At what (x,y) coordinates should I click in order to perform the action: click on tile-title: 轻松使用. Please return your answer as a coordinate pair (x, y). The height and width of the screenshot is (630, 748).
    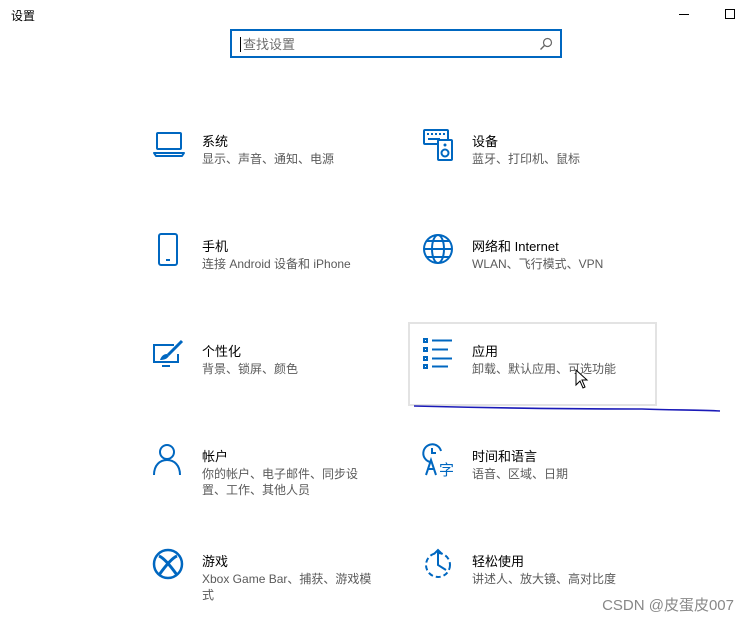
    Looking at the image, I should click on (498, 561).